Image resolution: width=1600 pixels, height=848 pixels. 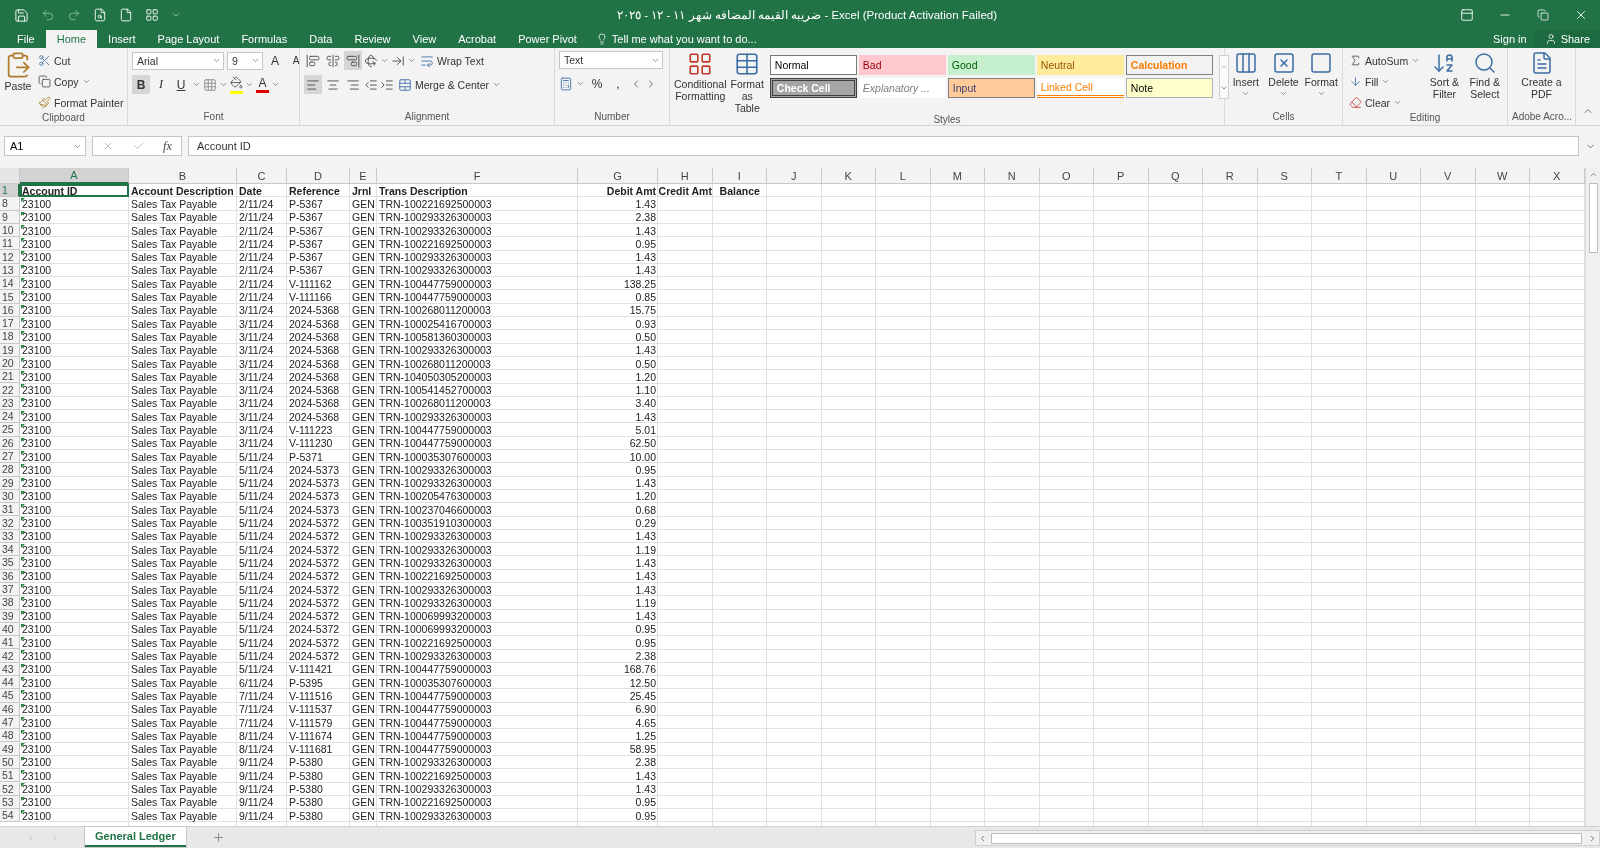 I want to click on row-header: 12, so click(x=10, y=257).